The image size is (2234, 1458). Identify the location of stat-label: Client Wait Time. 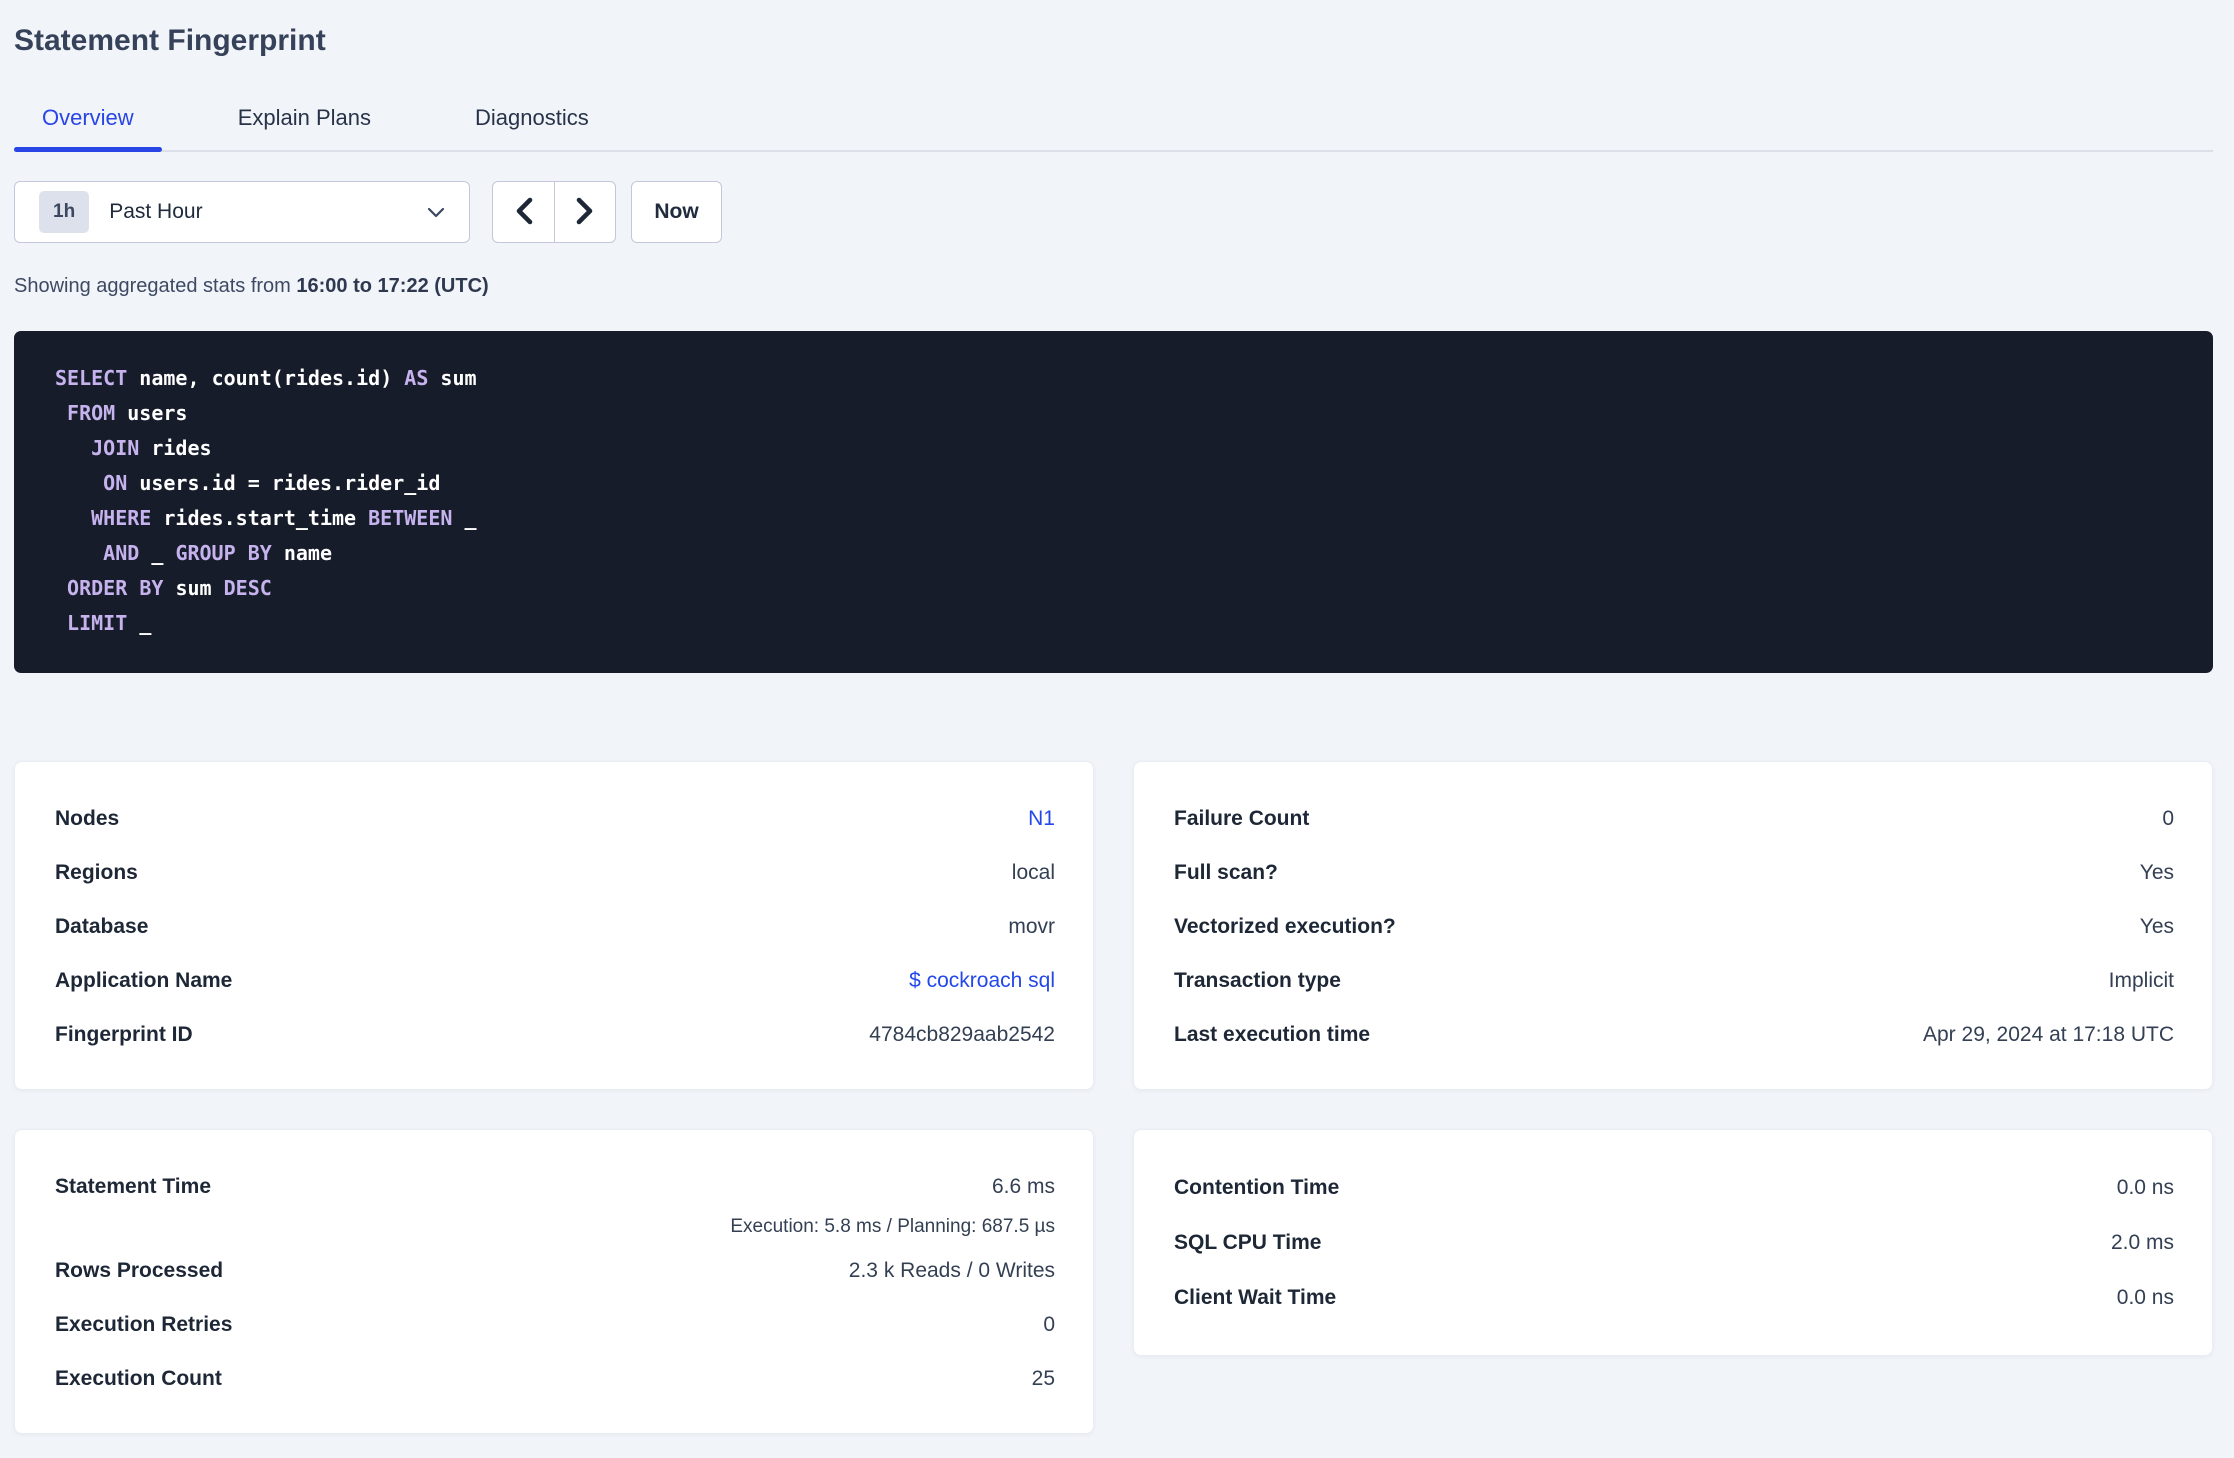
(1255, 1297).